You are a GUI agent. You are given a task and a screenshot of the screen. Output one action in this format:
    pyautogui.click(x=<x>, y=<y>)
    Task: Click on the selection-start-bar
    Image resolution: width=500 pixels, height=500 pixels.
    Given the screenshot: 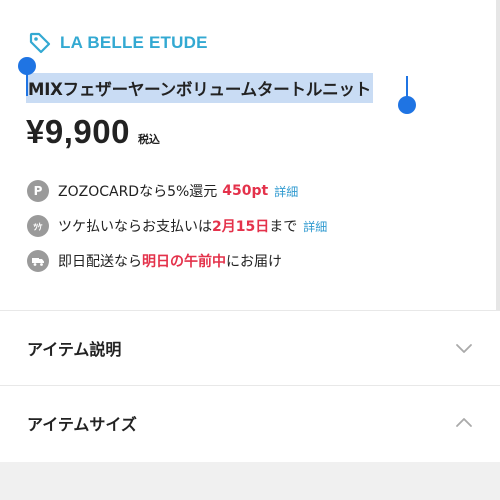 What is the action you would take?
    pyautogui.click(x=27, y=84)
    